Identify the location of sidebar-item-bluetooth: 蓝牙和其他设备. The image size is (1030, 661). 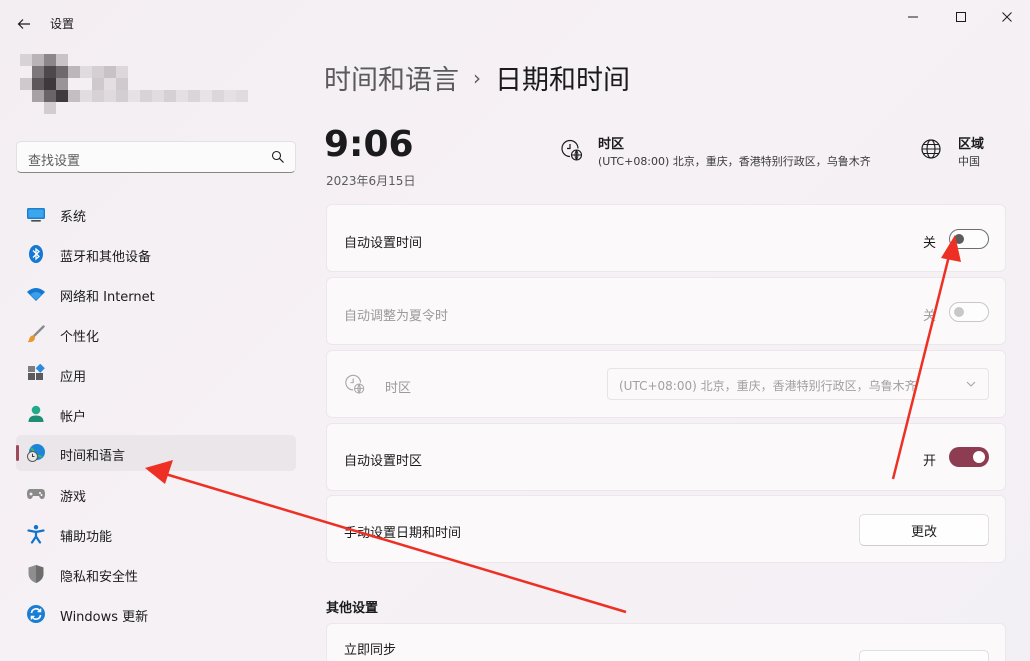
(156, 254).